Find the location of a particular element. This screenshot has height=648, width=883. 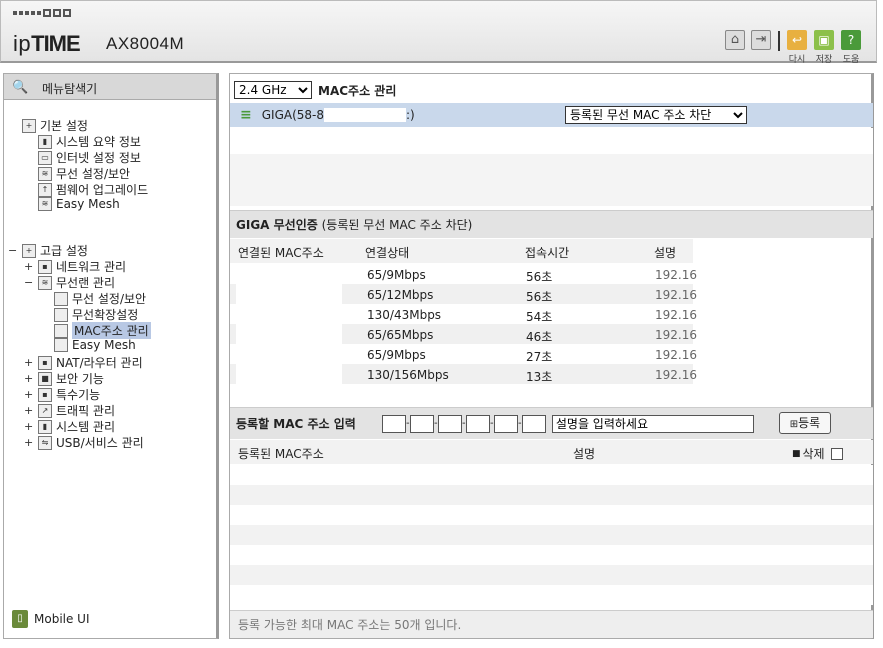

sidebar-item-easymesh: ≋ Easy Mesh is located at coordinates (79, 204).